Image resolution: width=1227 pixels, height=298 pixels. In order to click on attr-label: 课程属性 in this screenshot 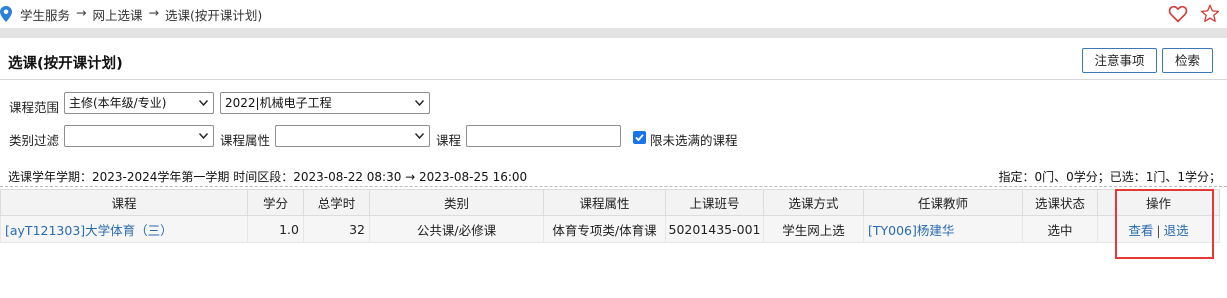, I will do `click(245, 140)`.